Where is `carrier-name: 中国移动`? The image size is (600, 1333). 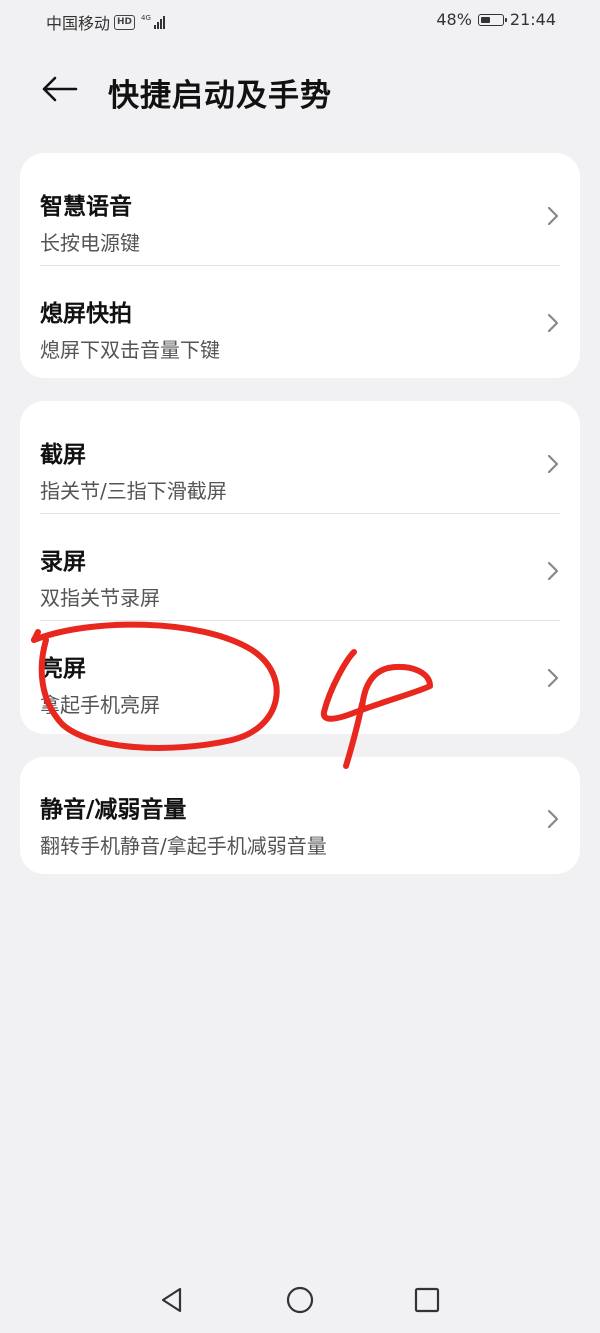
carrier-name: 中国移动 is located at coordinates (78, 23).